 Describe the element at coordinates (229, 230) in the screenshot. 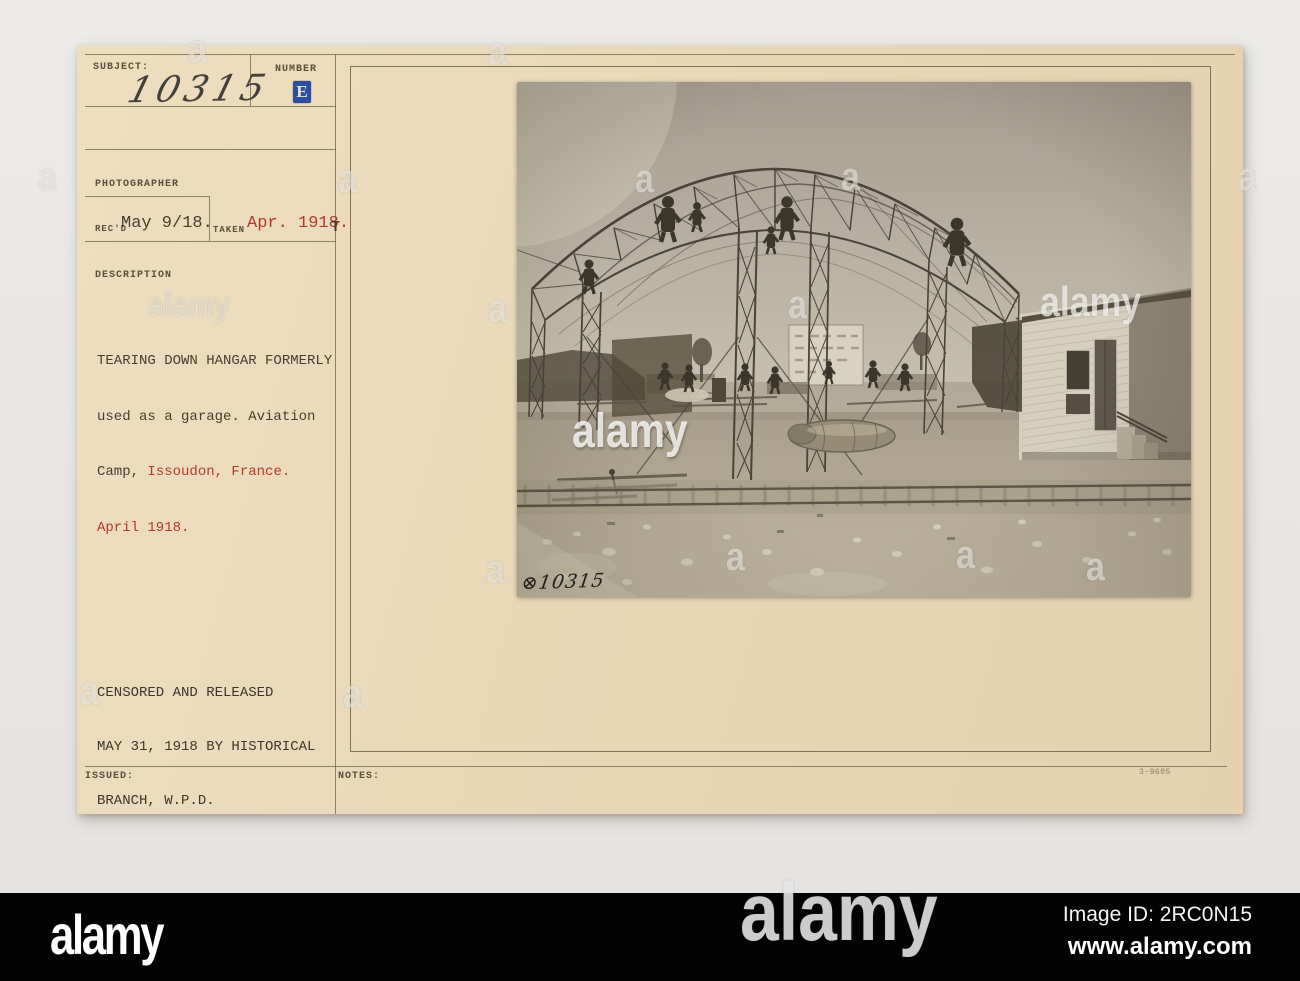

I see `taken-label: TAKEN` at that location.